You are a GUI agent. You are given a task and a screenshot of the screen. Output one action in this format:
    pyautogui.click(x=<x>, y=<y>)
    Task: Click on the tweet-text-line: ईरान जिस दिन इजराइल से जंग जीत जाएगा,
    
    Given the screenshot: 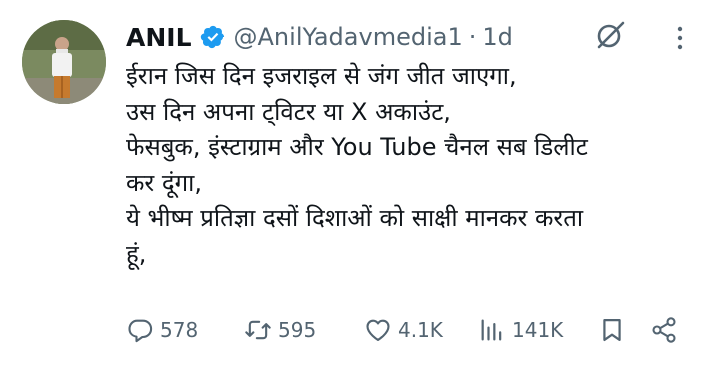 What is the action you would take?
    pyautogui.click(x=321, y=76)
    